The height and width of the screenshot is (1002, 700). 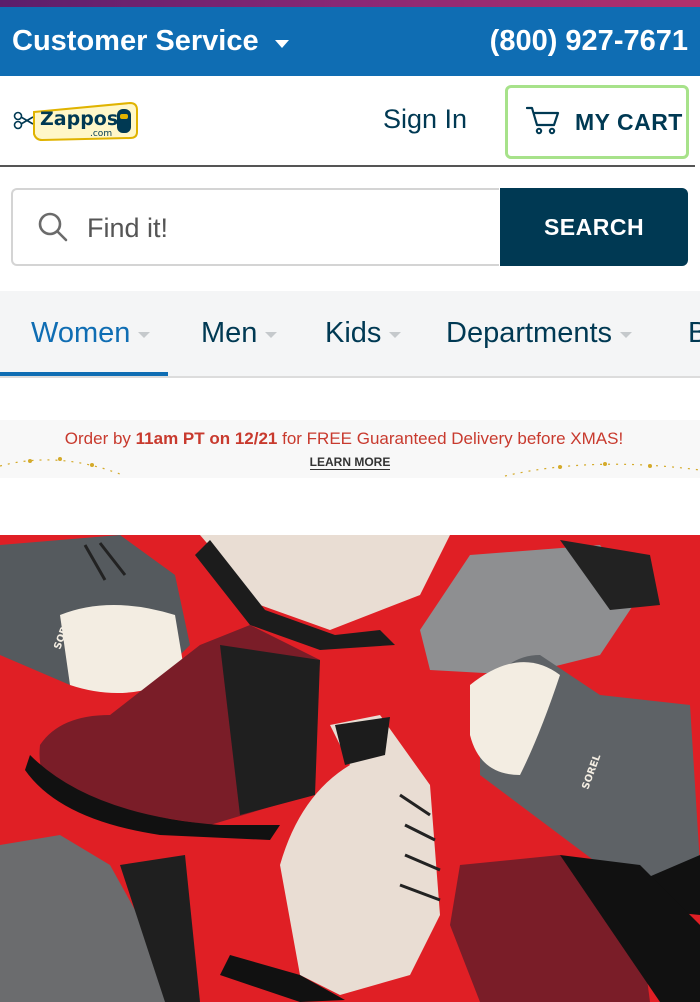 I want to click on grey-boot-shape, so click(x=95, y=614).